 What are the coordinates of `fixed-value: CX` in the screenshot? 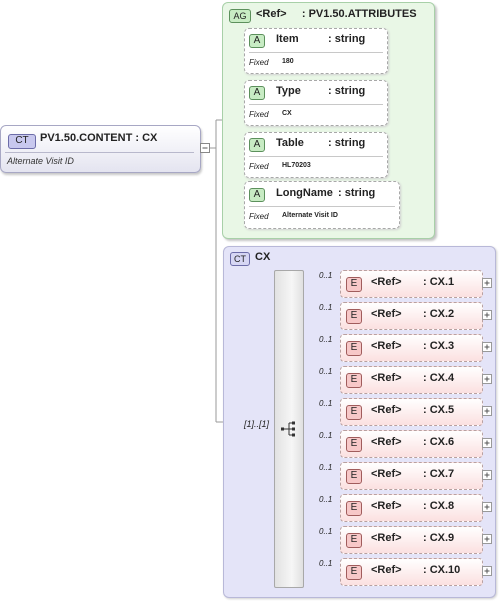 It's located at (287, 113).